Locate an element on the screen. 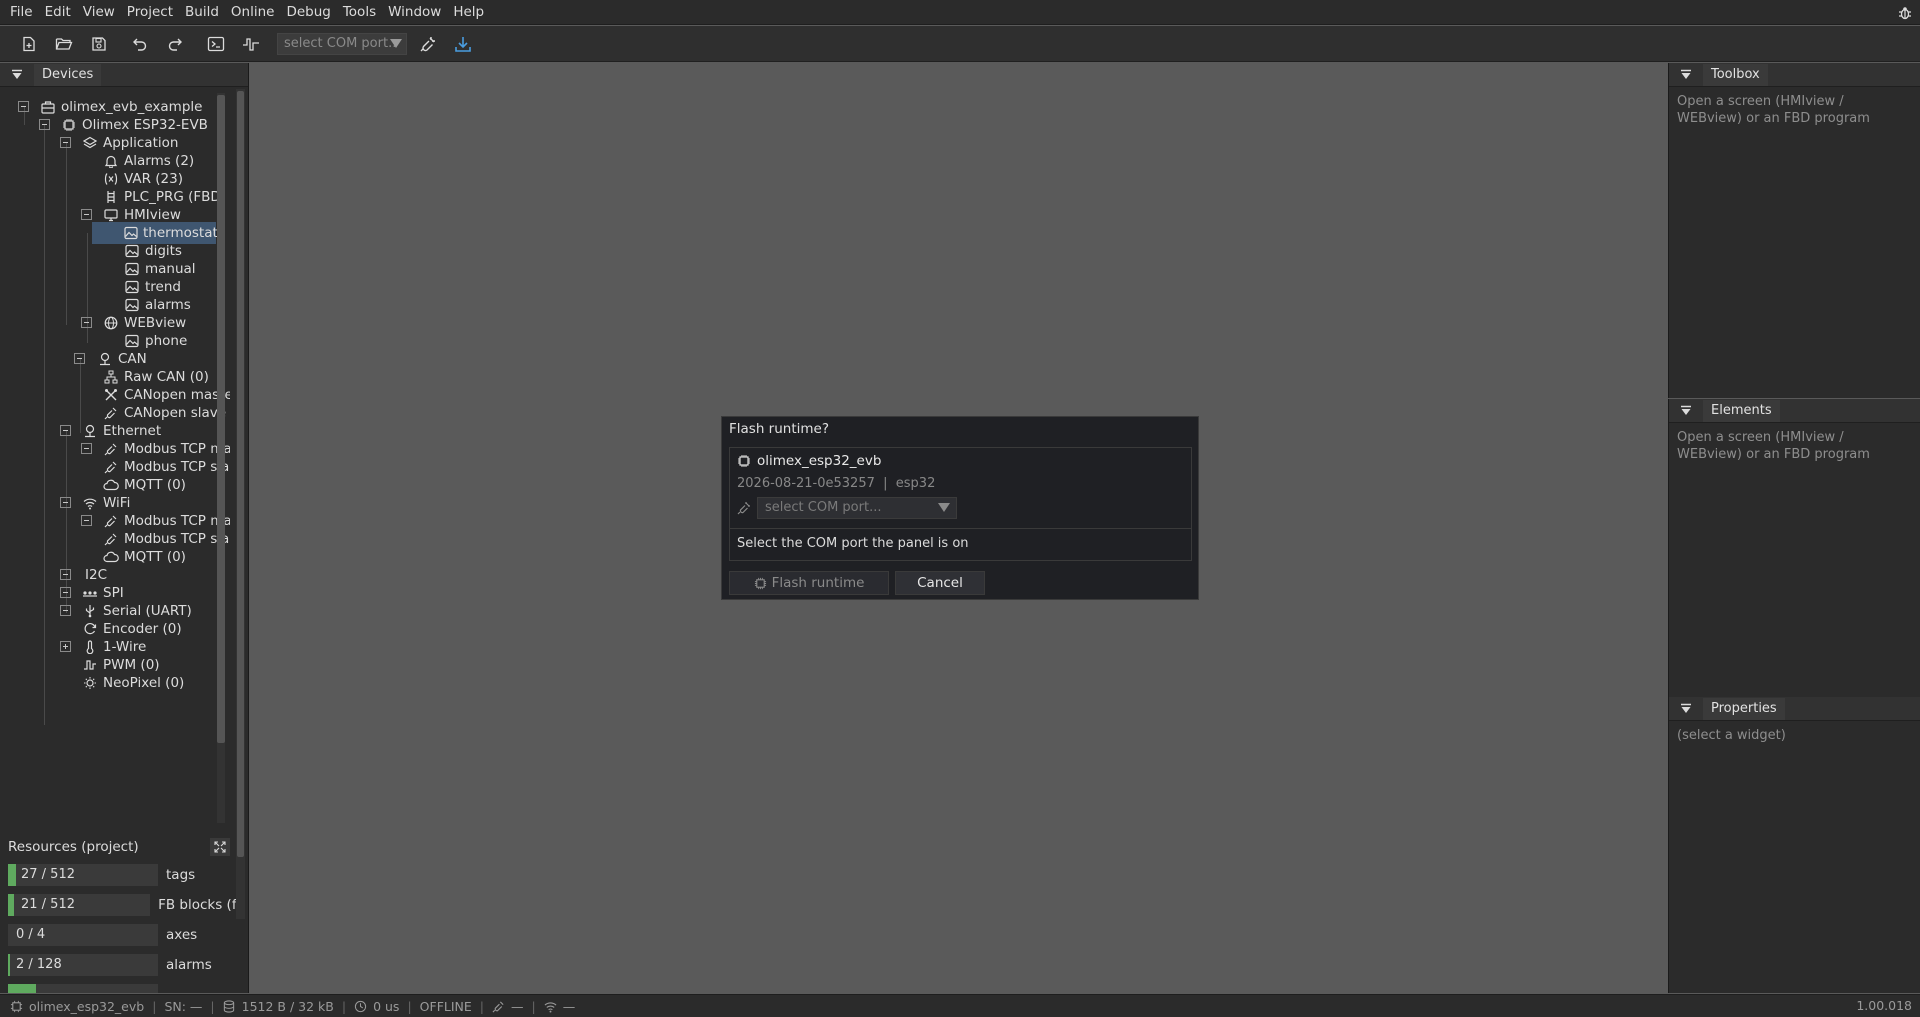  tree-item-label: WiFi is located at coordinates (117, 503).